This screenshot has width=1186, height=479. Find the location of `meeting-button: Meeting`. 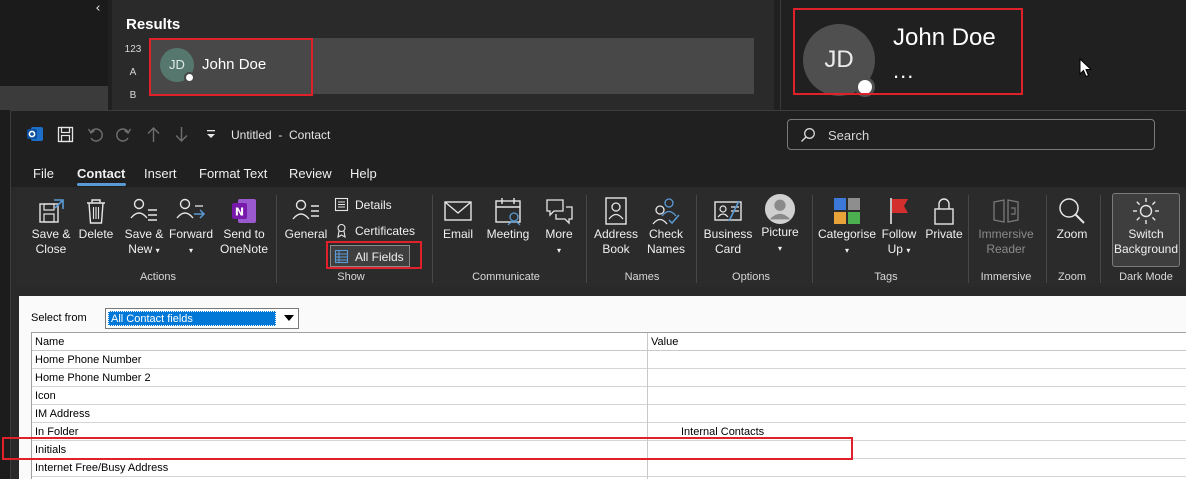

meeting-button: Meeting is located at coordinates (508, 218).